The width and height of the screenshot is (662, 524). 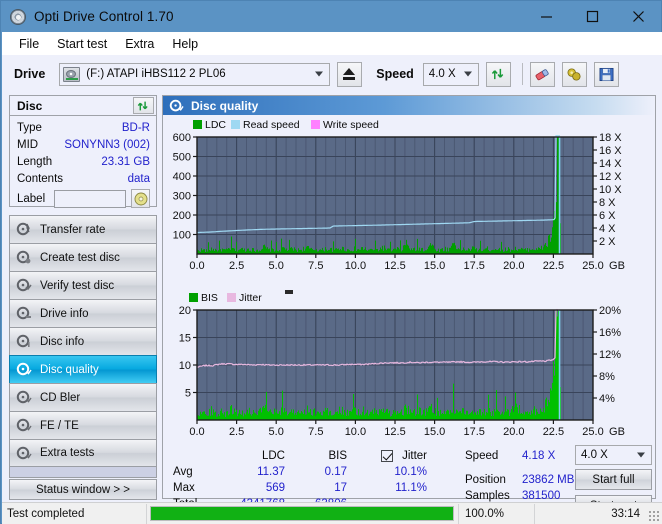 I want to click on erase-button, so click(x=542, y=74).